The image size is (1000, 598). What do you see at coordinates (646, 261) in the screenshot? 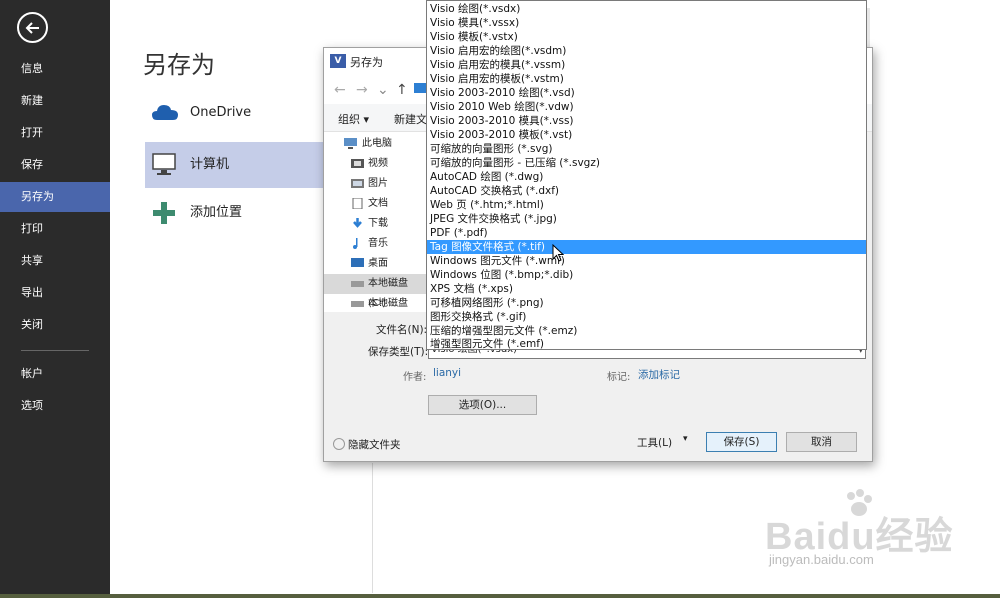
I see `filetype-option: Windows 图元文件 (*.wmf)` at bounding box center [646, 261].